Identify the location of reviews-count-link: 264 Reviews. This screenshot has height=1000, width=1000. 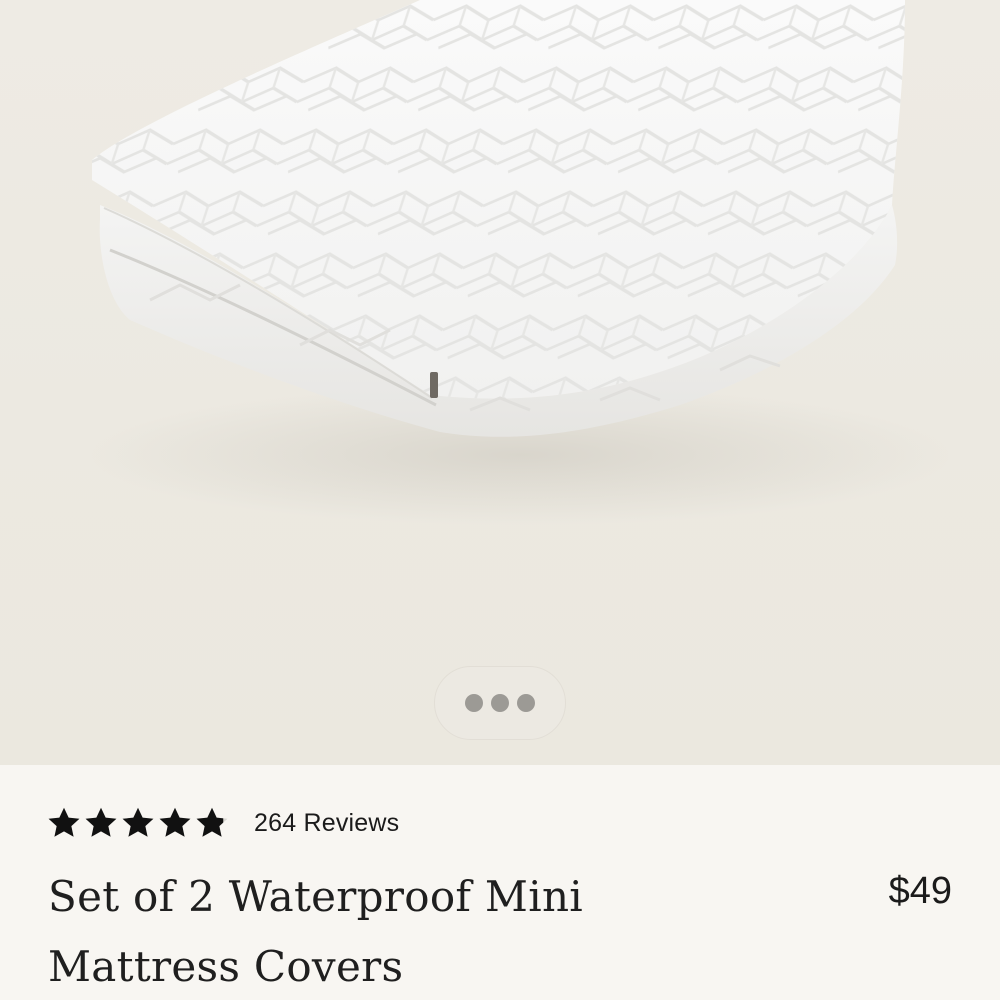
(326, 823).